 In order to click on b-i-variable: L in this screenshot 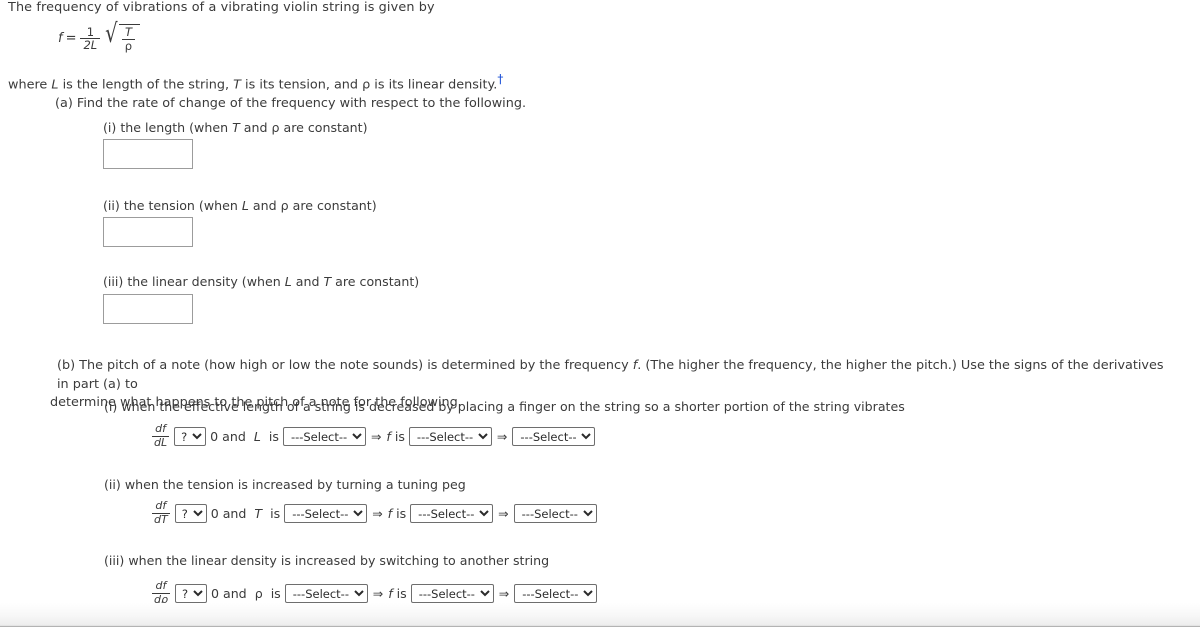, I will do `click(257, 436)`.